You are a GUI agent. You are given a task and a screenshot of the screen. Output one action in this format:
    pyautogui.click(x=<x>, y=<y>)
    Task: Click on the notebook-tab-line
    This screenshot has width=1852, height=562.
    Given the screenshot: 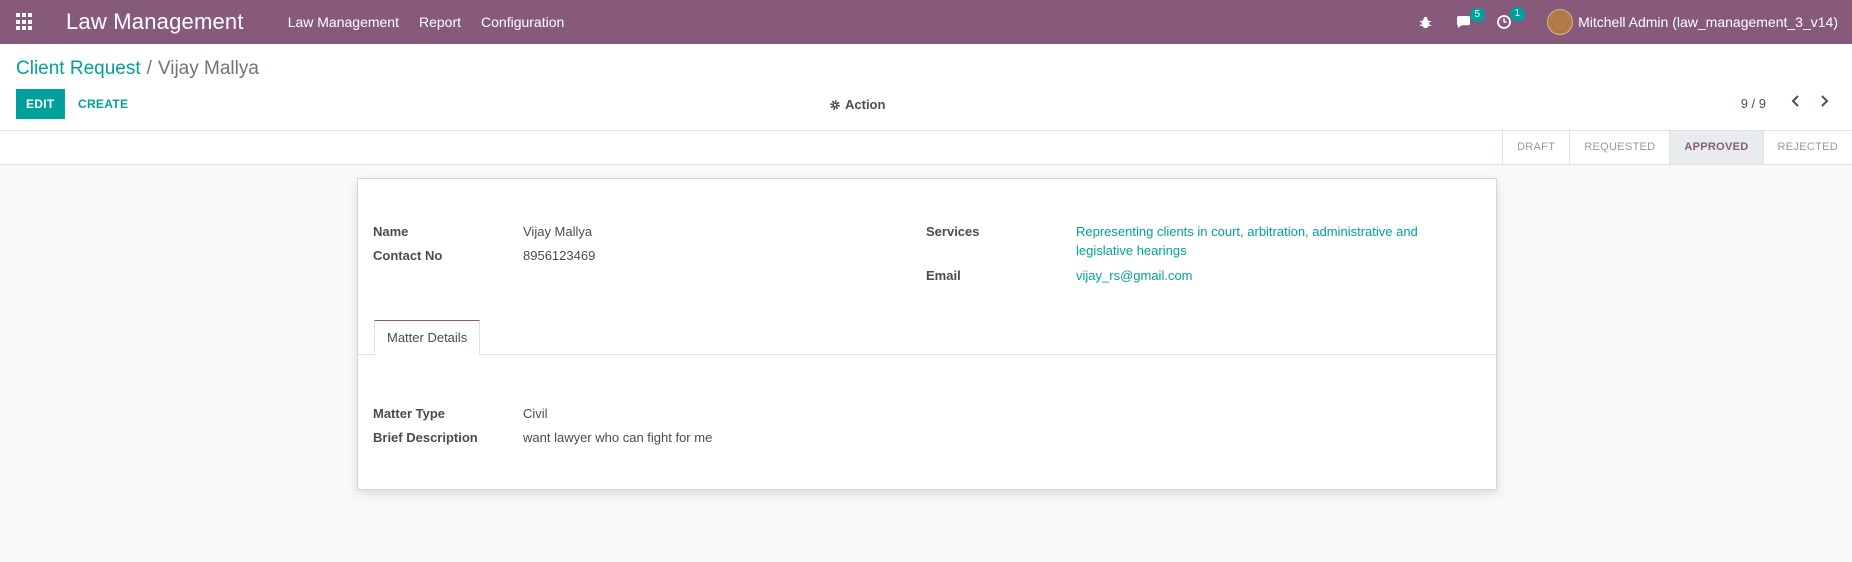 What is the action you would take?
    pyautogui.click(x=927, y=354)
    